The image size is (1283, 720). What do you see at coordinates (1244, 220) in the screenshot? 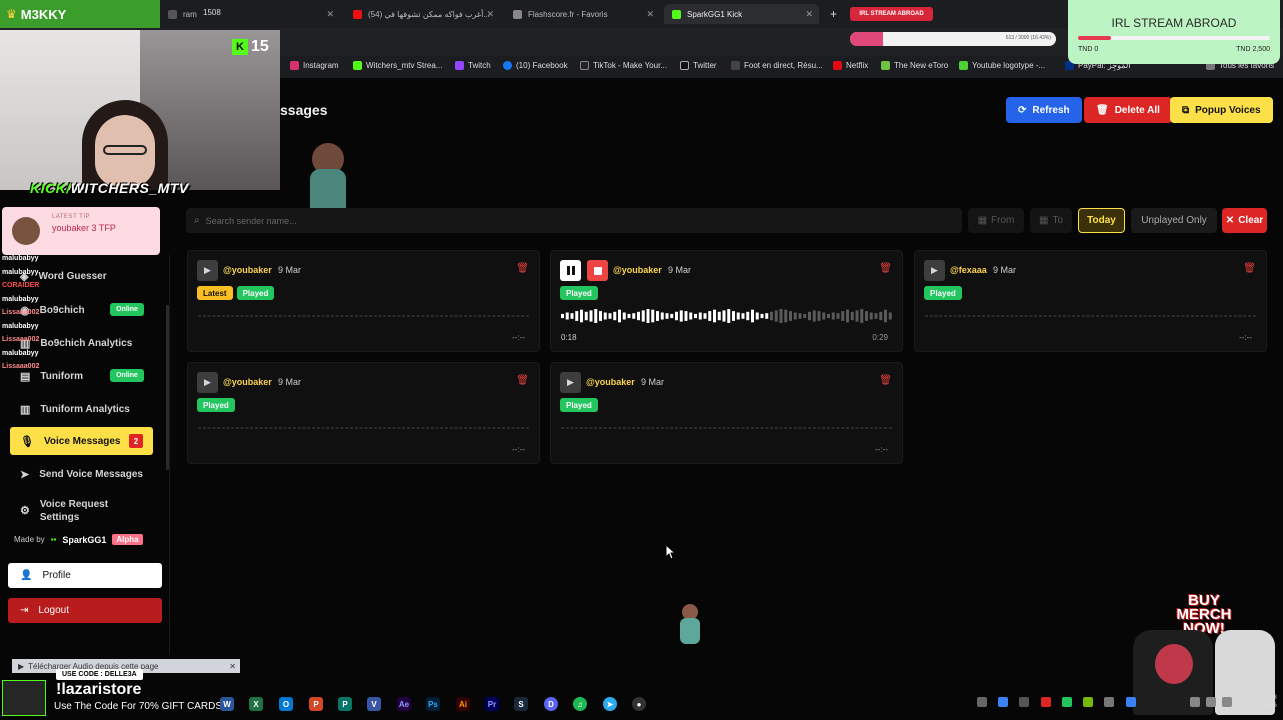
I see `clear-filters-button: ✕ Clear` at bounding box center [1244, 220].